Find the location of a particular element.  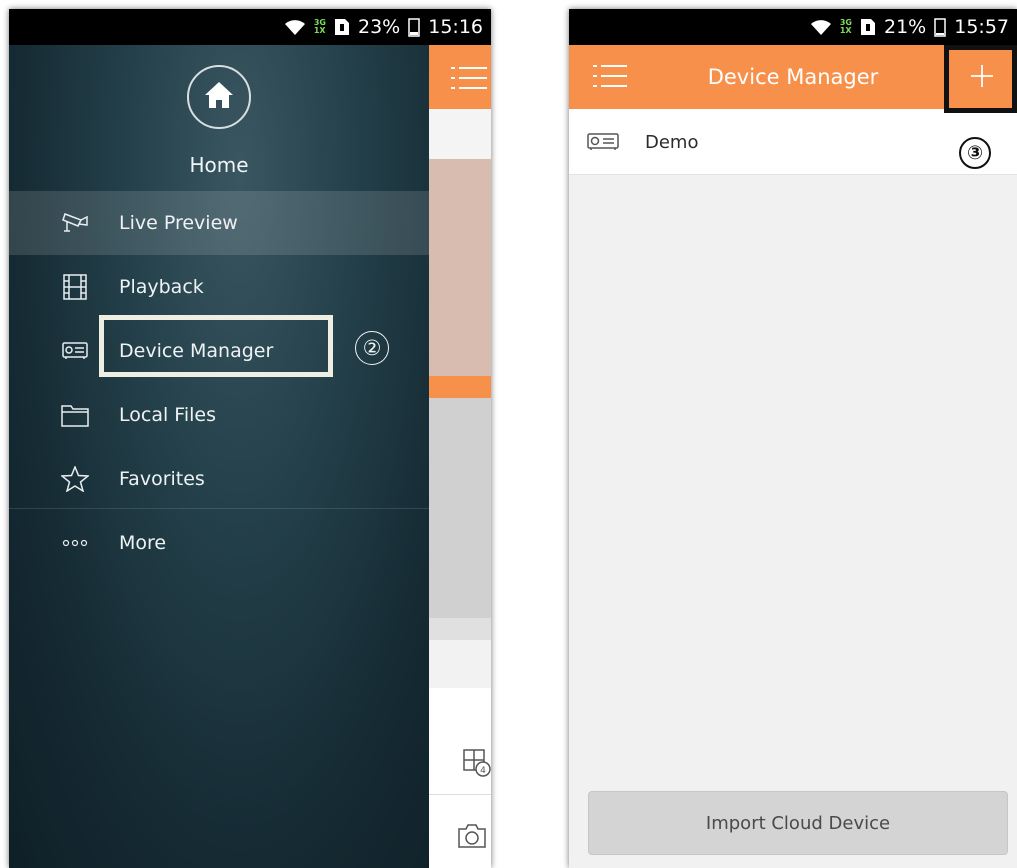

battery-percent: 23% is located at coordinates (379, 27).